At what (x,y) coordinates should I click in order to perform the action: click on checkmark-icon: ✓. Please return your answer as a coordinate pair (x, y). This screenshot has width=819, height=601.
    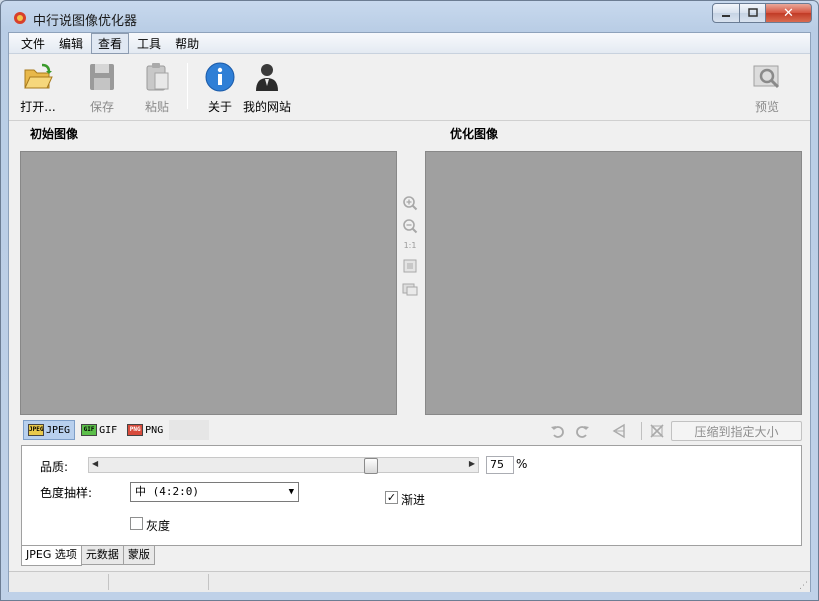
    Looking at the image, I should click on (391, 497).